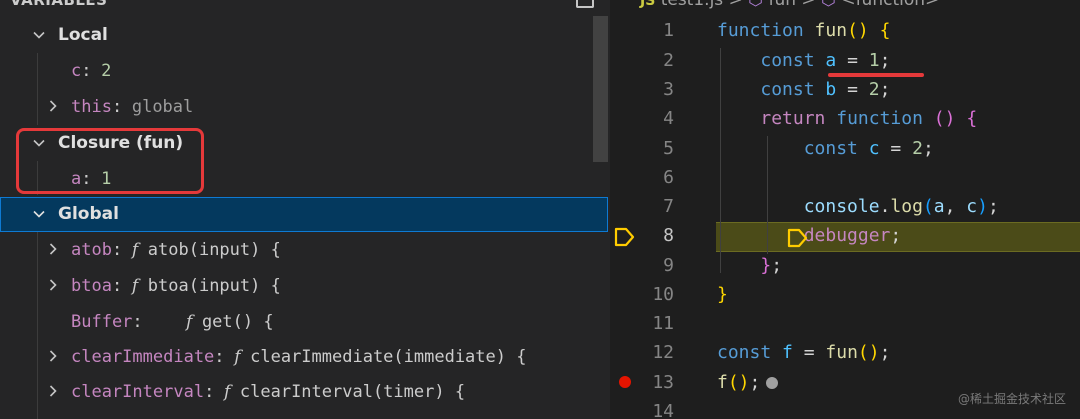 The image size is (1080, 419). I want to click on variable-row: Buffer: f get() {, so click(304, 321).